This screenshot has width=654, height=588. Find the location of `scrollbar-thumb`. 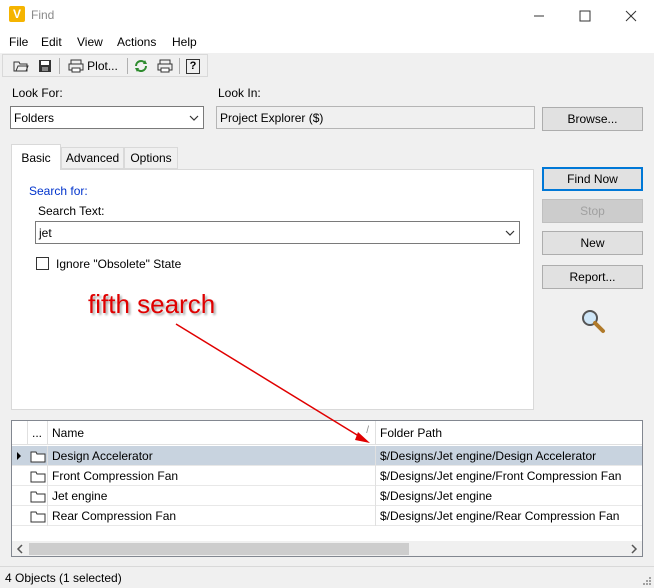

scrollbar-thumb is located at coordinates (219, 549).